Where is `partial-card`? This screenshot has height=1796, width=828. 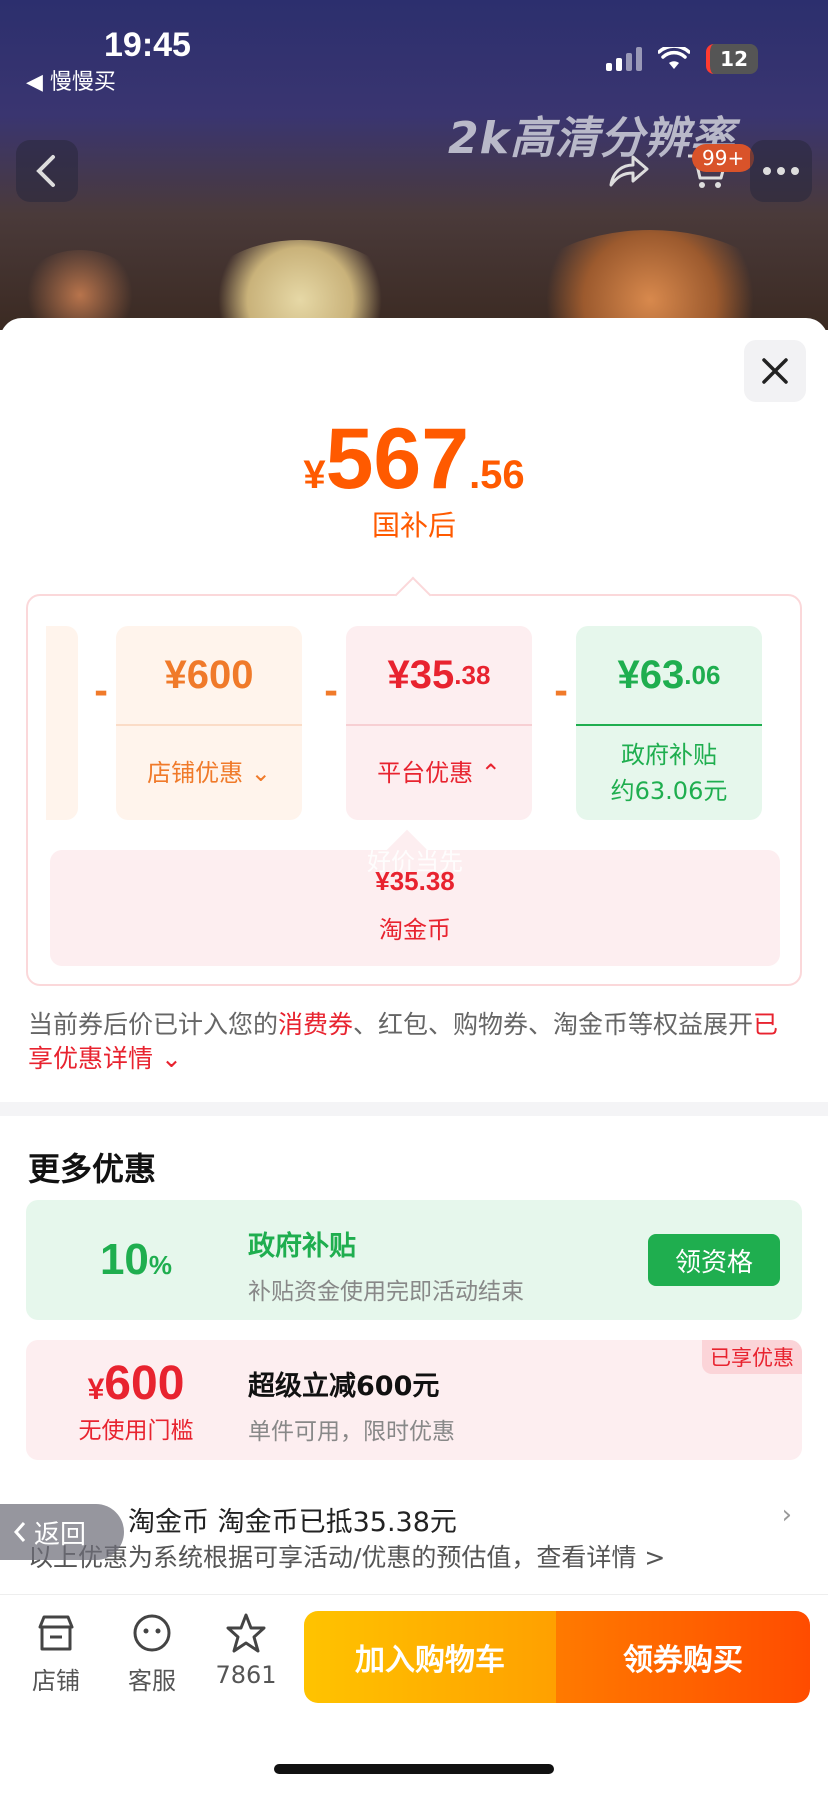 partial-card is located at coordinates (62, 723).